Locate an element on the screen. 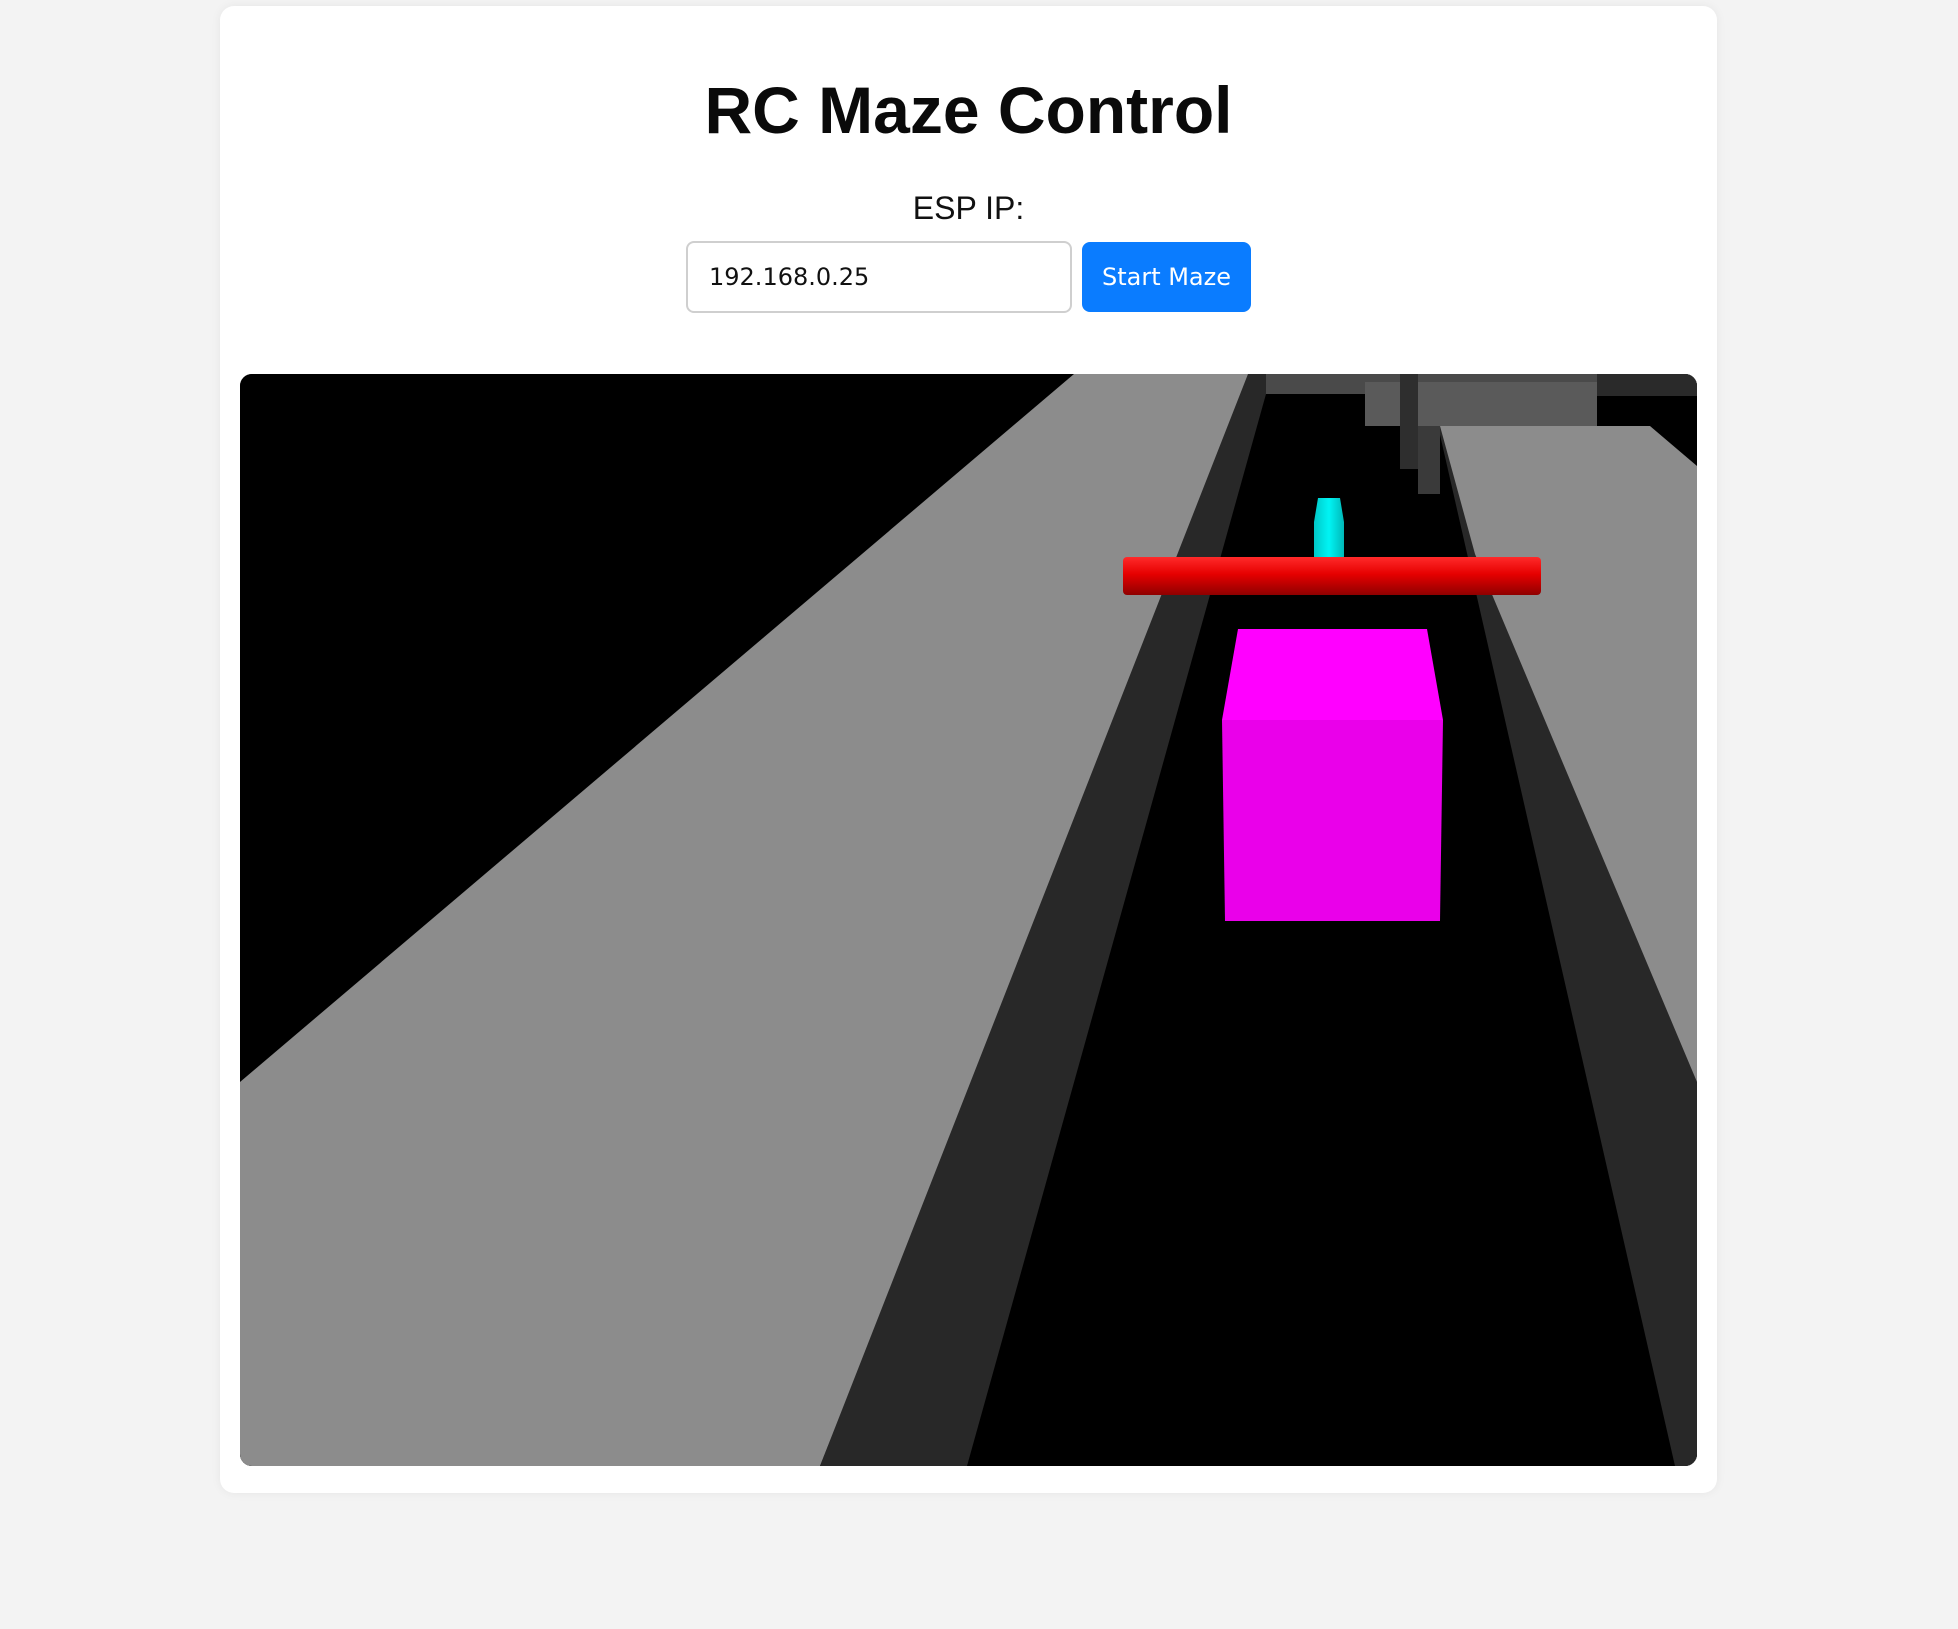 The height and width of the screenshot is (1629, 1958). magenta-cube-front is located at coordinates (1332, 820).